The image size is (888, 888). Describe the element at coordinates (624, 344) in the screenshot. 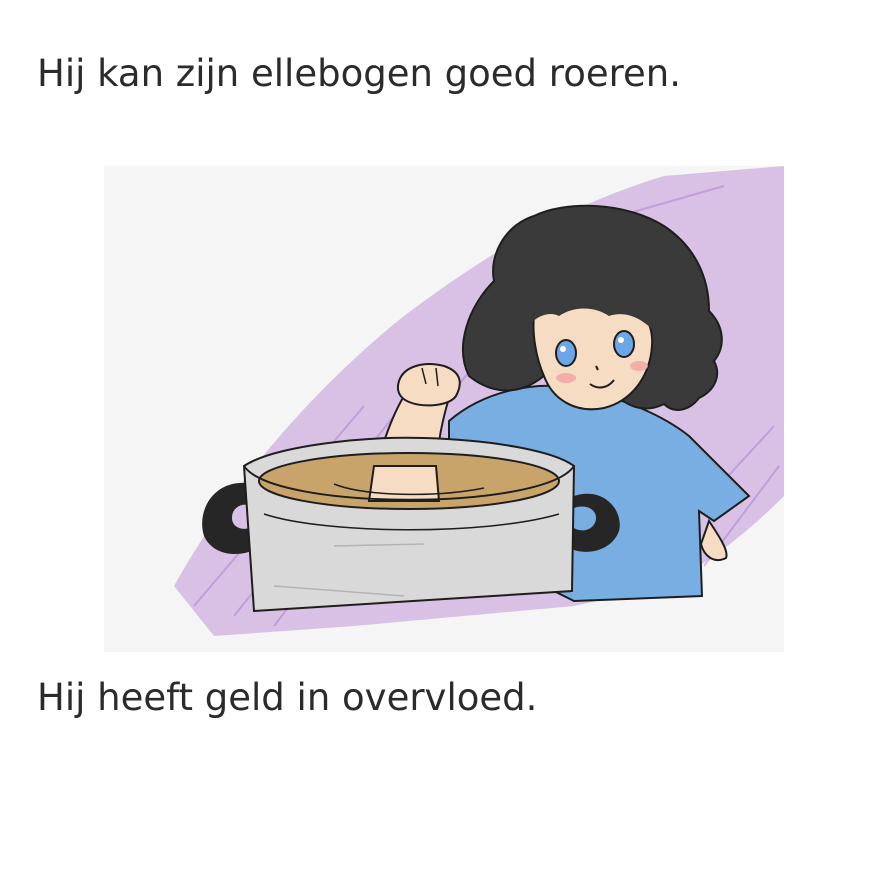

I see `right-eye` at that location.